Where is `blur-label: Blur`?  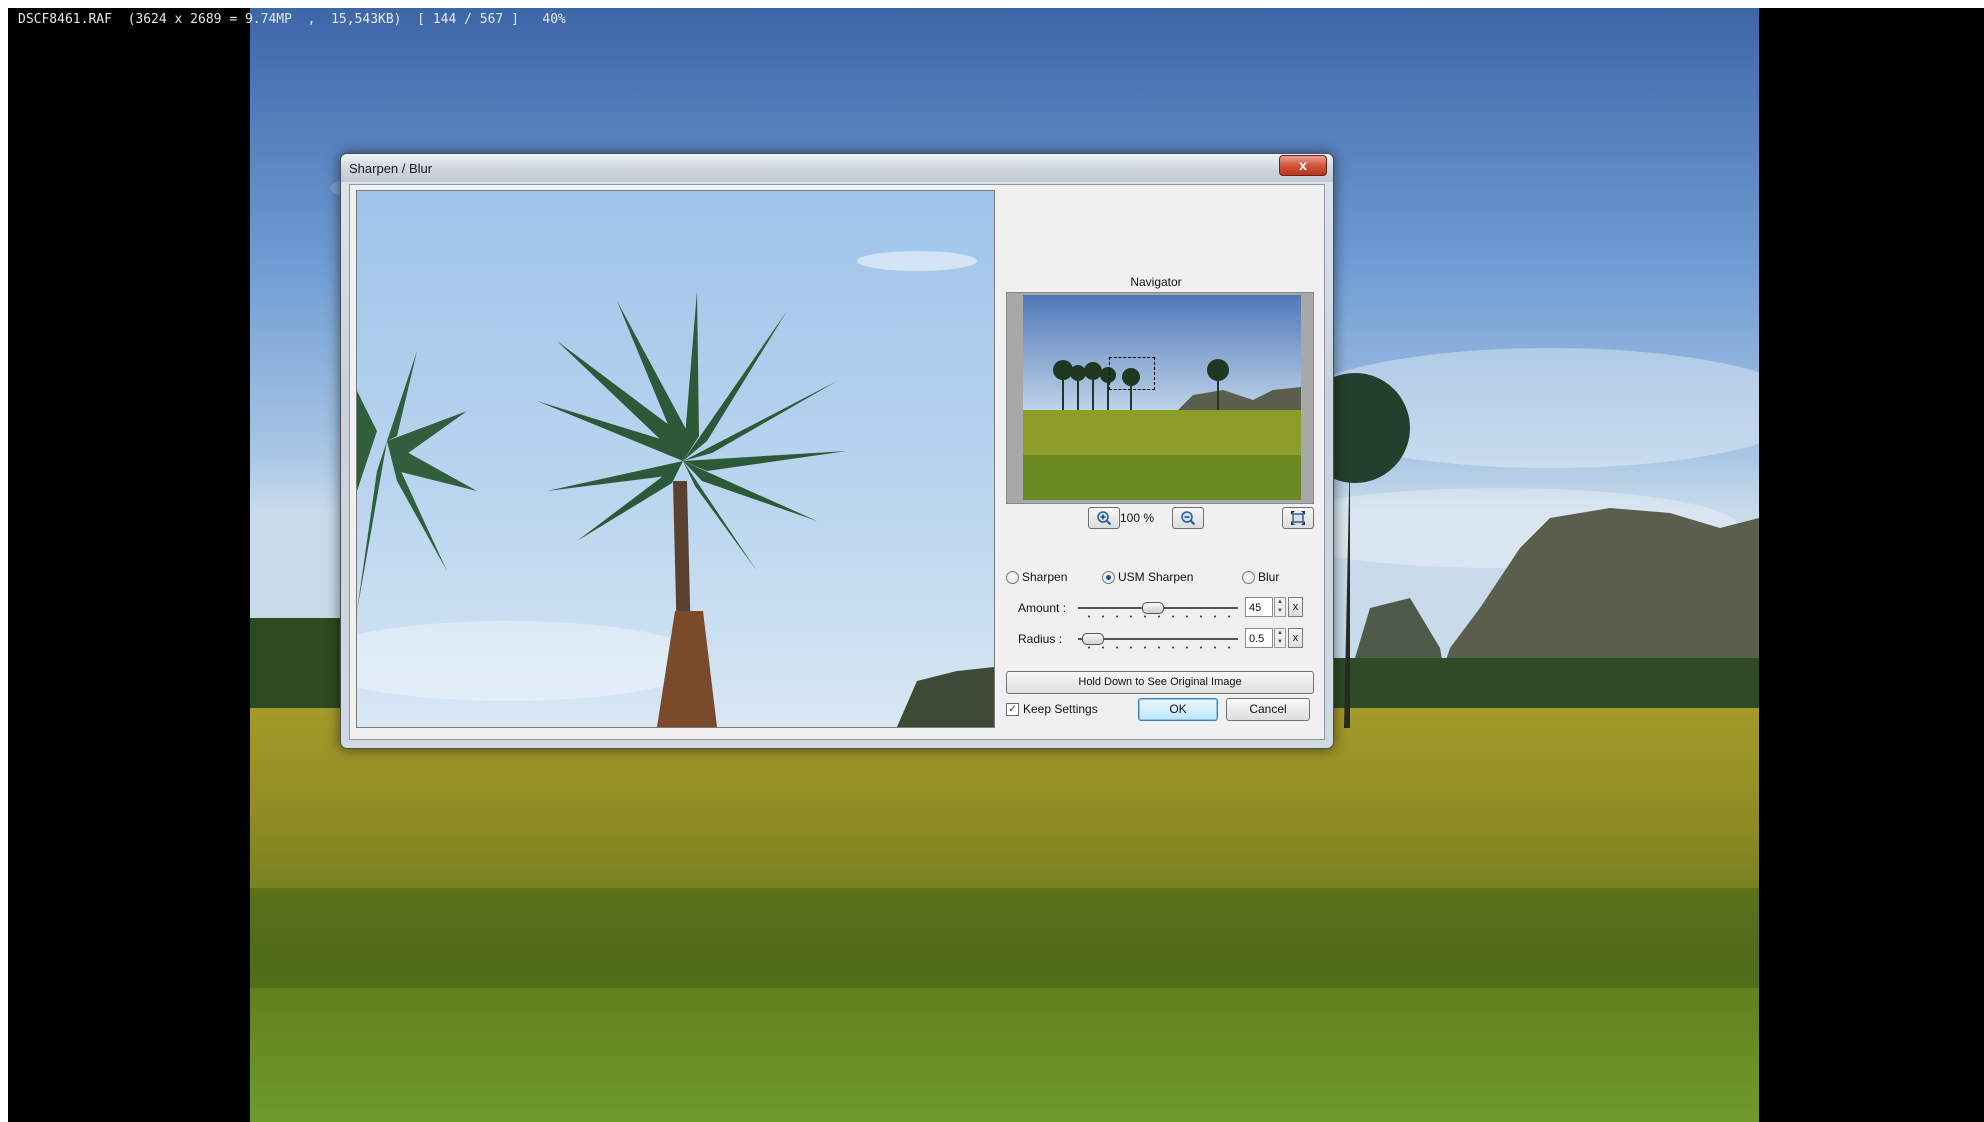
blur-label: Blur is located at coordinates (1269, 577).